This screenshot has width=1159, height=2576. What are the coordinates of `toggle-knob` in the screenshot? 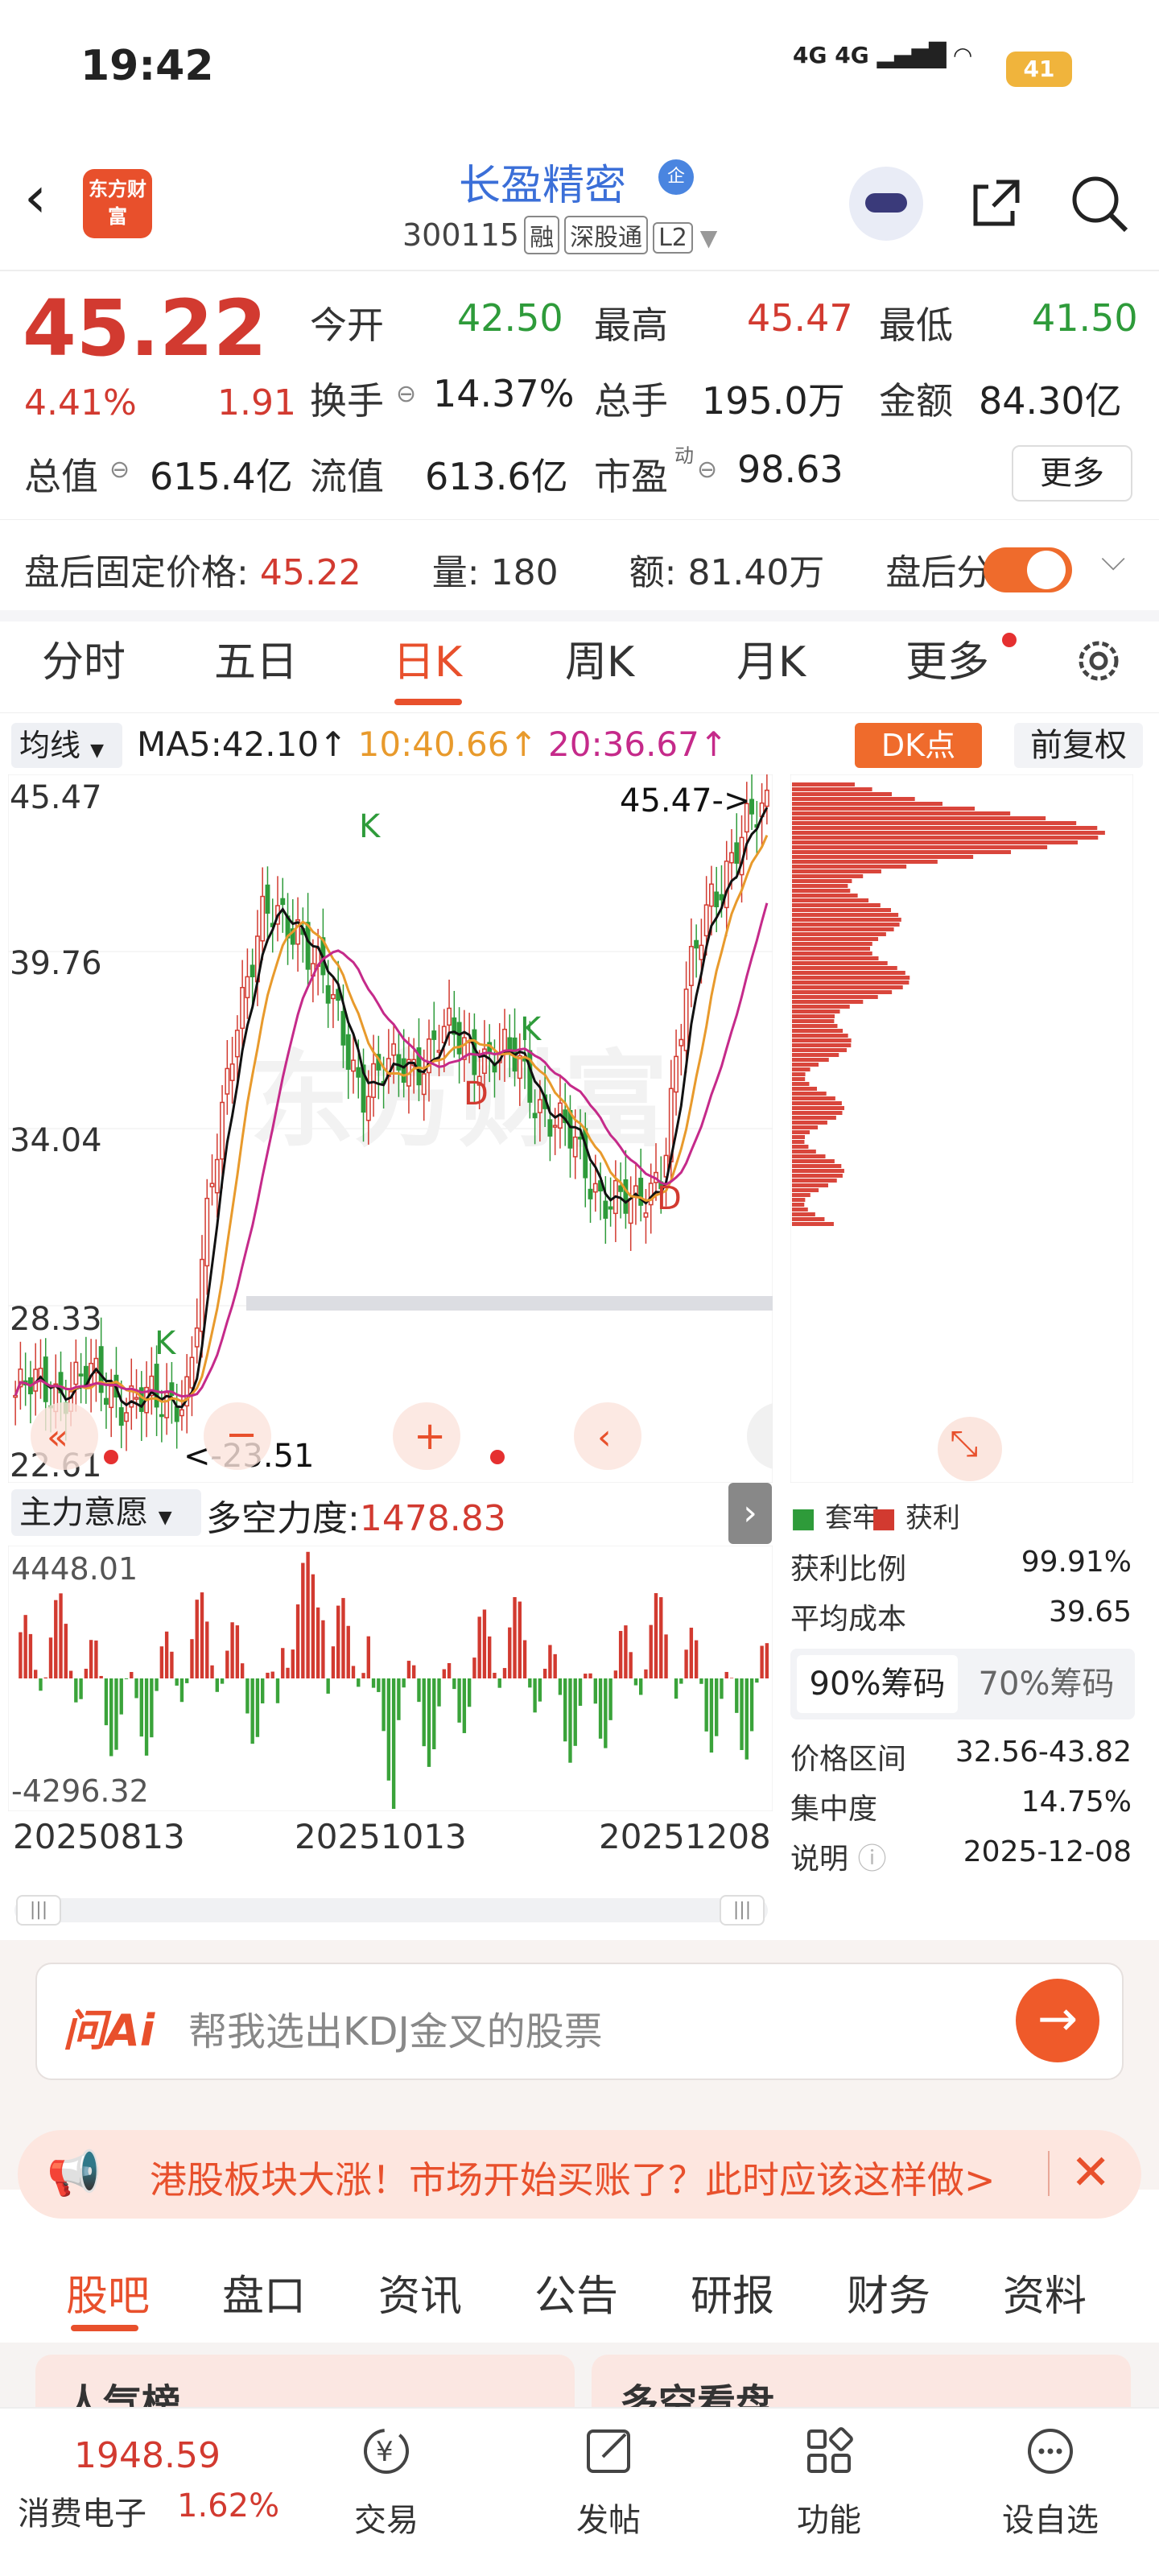 It's located at (1046, 570).